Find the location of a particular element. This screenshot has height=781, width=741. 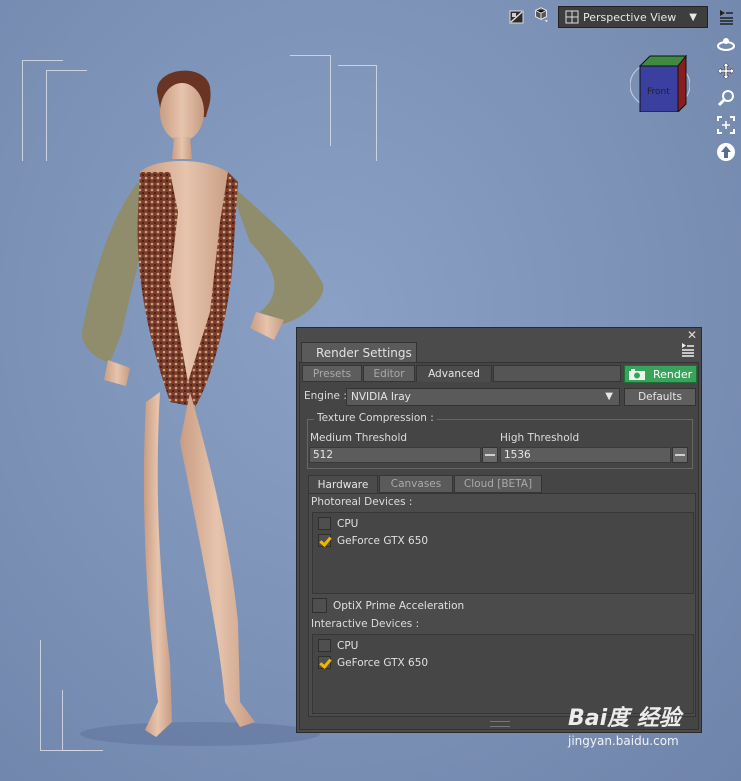

pan-icon is located at coordinates (726, 71).